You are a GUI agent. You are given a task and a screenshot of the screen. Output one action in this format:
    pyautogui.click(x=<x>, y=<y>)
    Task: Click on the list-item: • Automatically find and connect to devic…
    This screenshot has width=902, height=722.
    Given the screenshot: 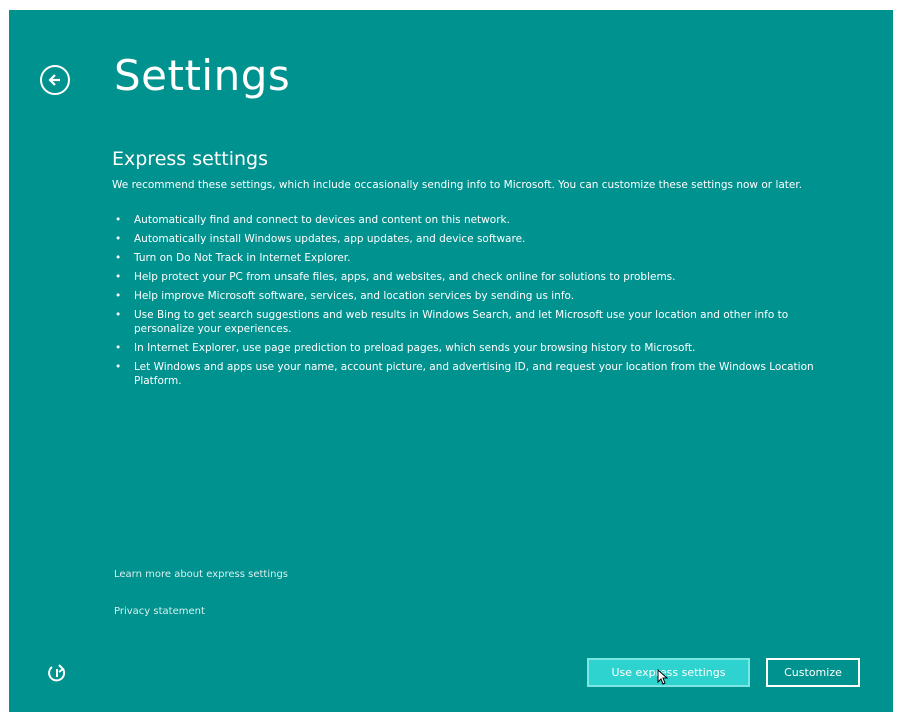 What is the action you would take?
    pyautogui.click(x=312, y=220)
    